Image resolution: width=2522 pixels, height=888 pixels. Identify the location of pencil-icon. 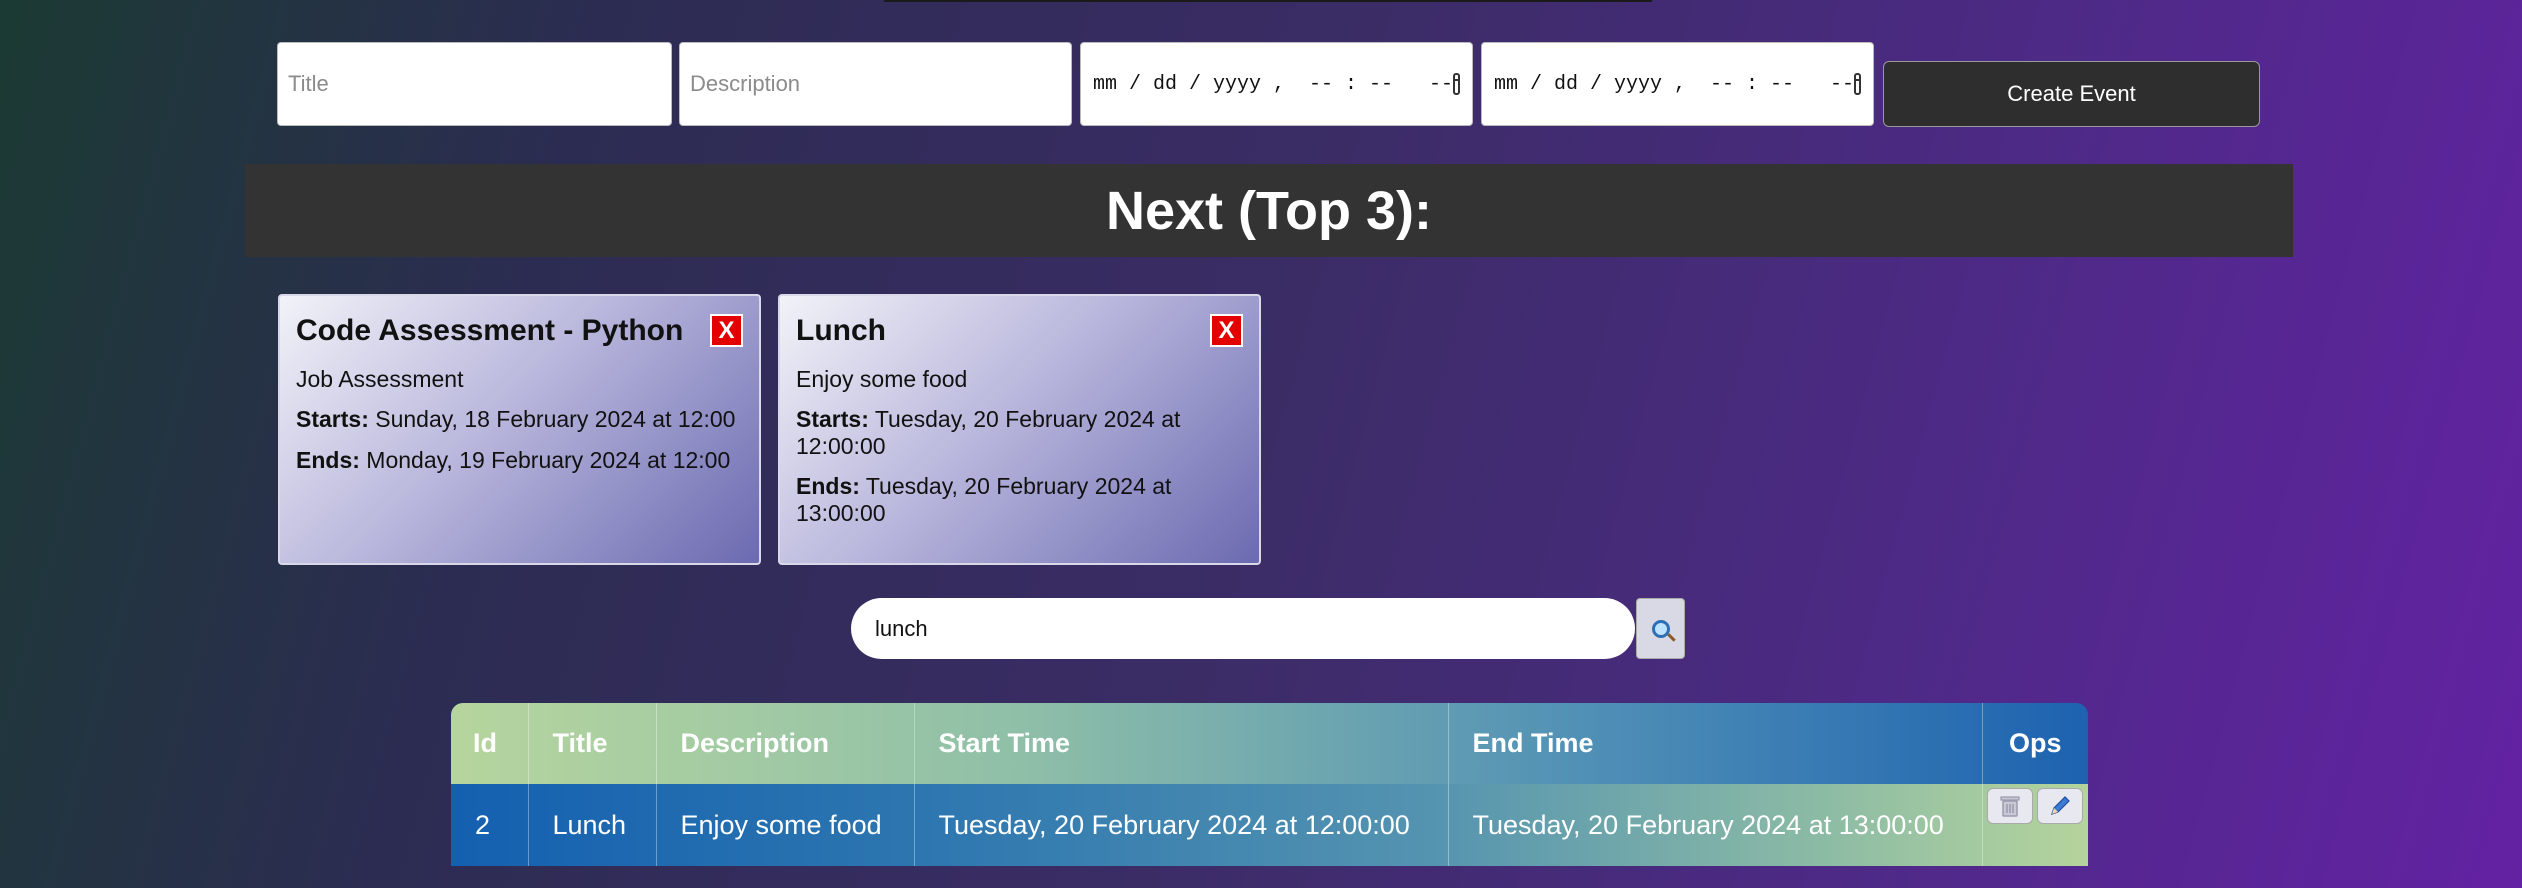
(2060, 805).